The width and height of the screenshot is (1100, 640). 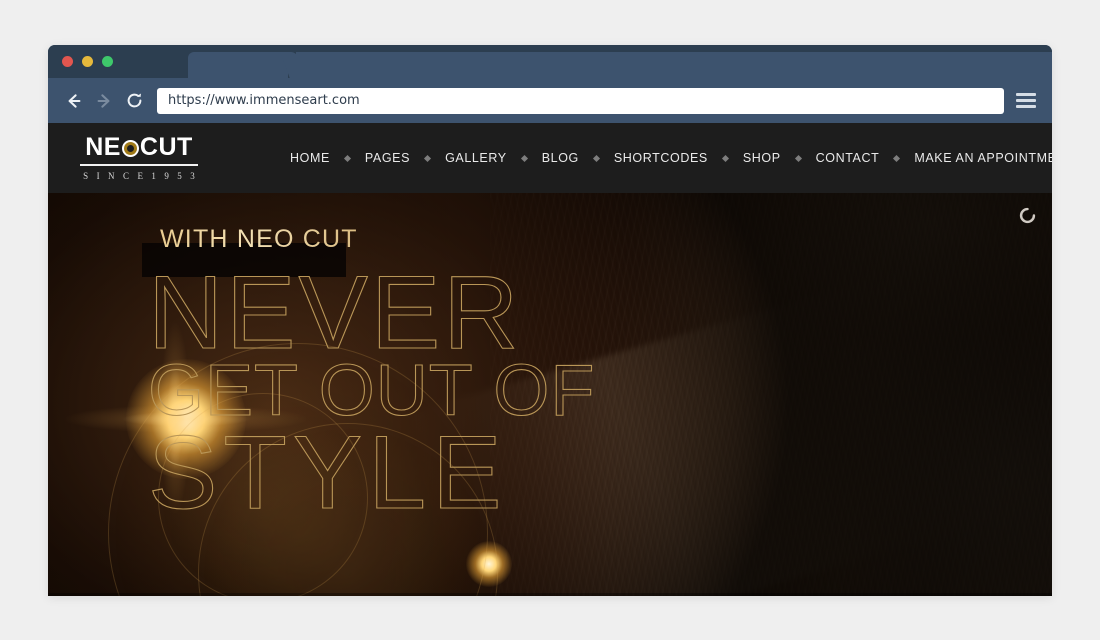 What do you see at coordinates (580, 100) in the screenshot?
I see `address-bar: https://www.immenseart.com` at bounding box center [580, 100].